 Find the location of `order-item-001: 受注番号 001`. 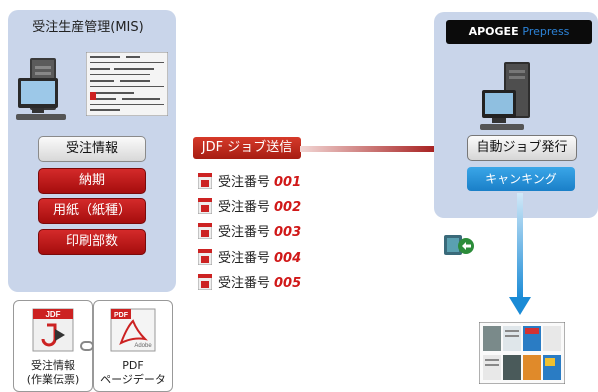

order-item-001: 受注番号 001 is located at coordinates (250, 180).